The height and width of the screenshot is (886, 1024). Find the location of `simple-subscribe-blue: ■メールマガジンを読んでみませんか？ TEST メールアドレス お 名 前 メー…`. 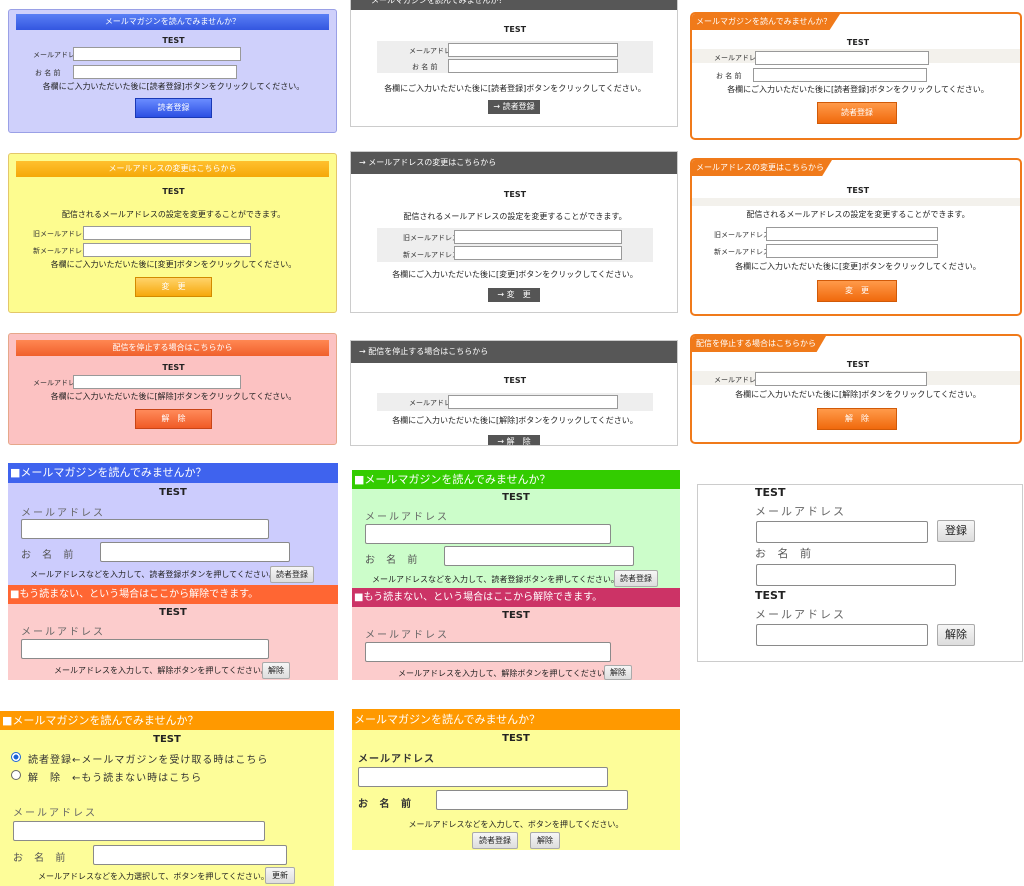

simple-subscribe-blue: ■メールマガジンを読んでみませんか？ TEST メールアドレス お 名 前 メー… is located at coordinates (173, 524).